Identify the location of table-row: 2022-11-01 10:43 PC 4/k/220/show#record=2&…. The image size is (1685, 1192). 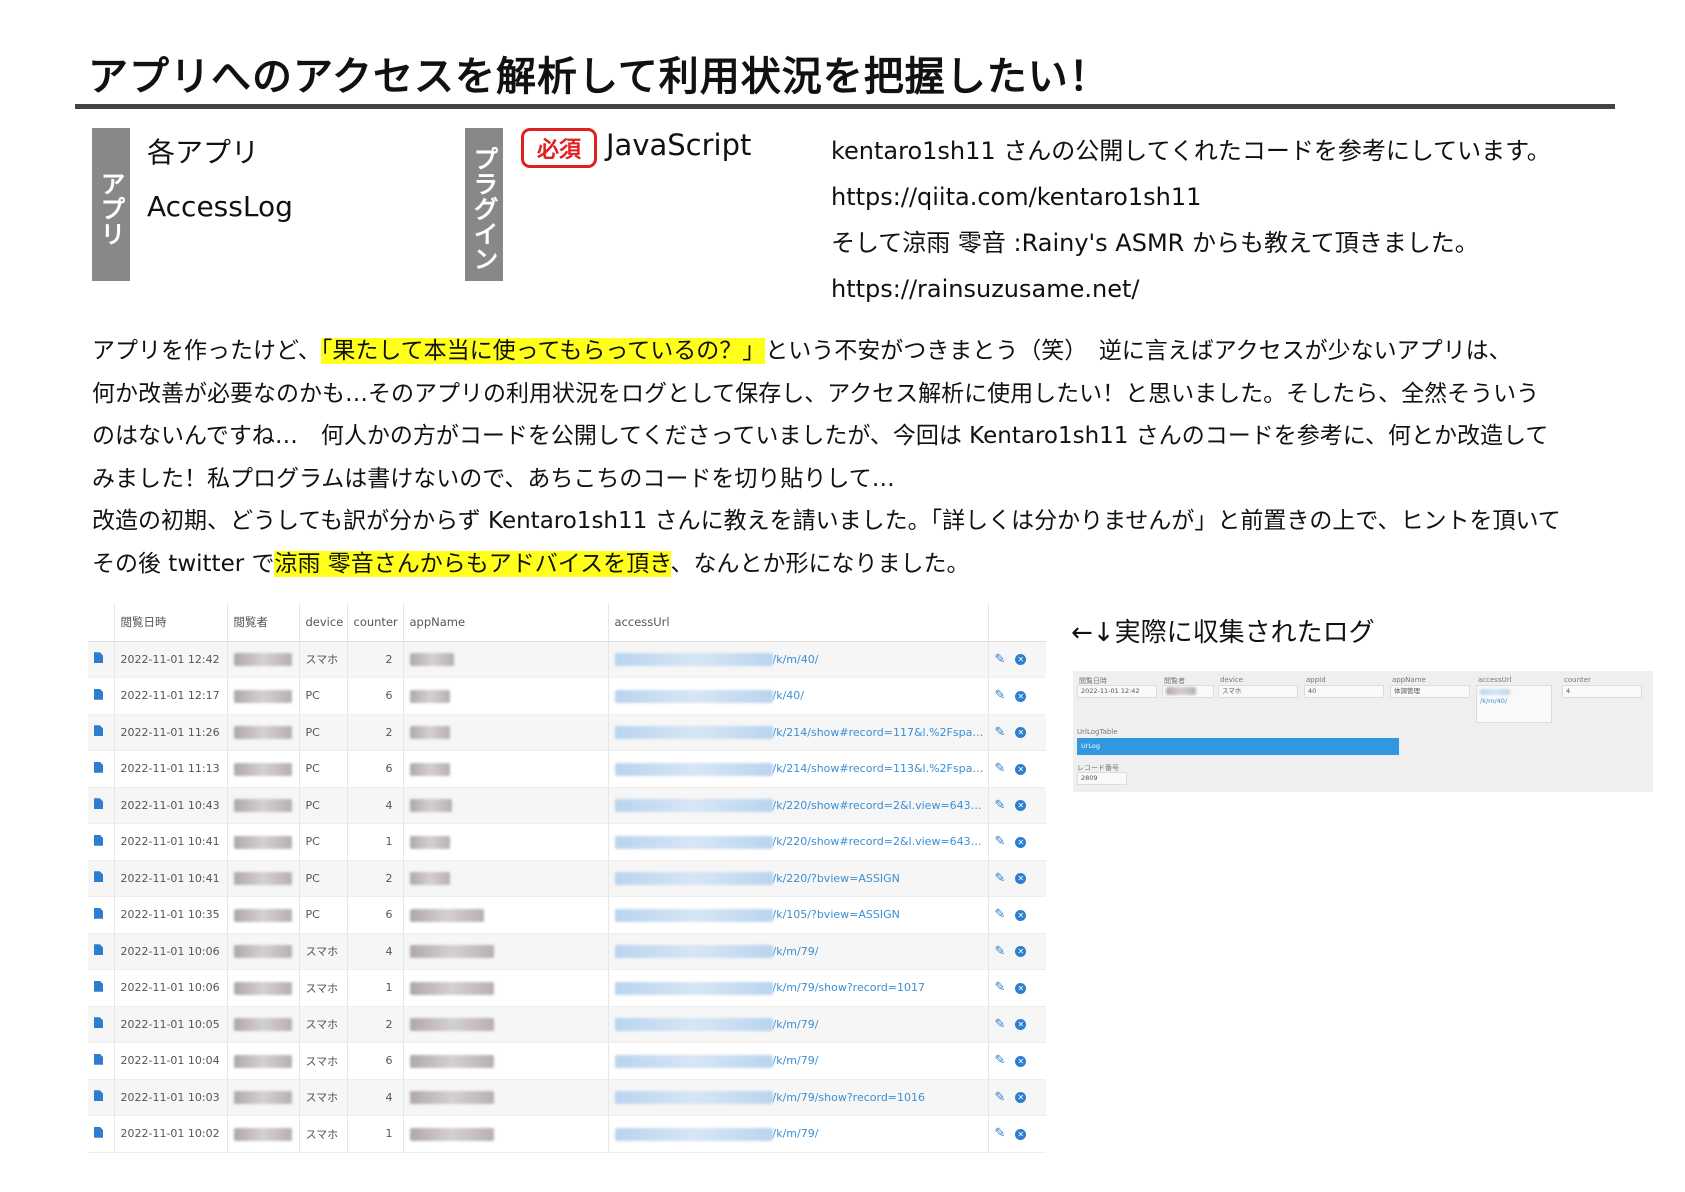
(567, 805).